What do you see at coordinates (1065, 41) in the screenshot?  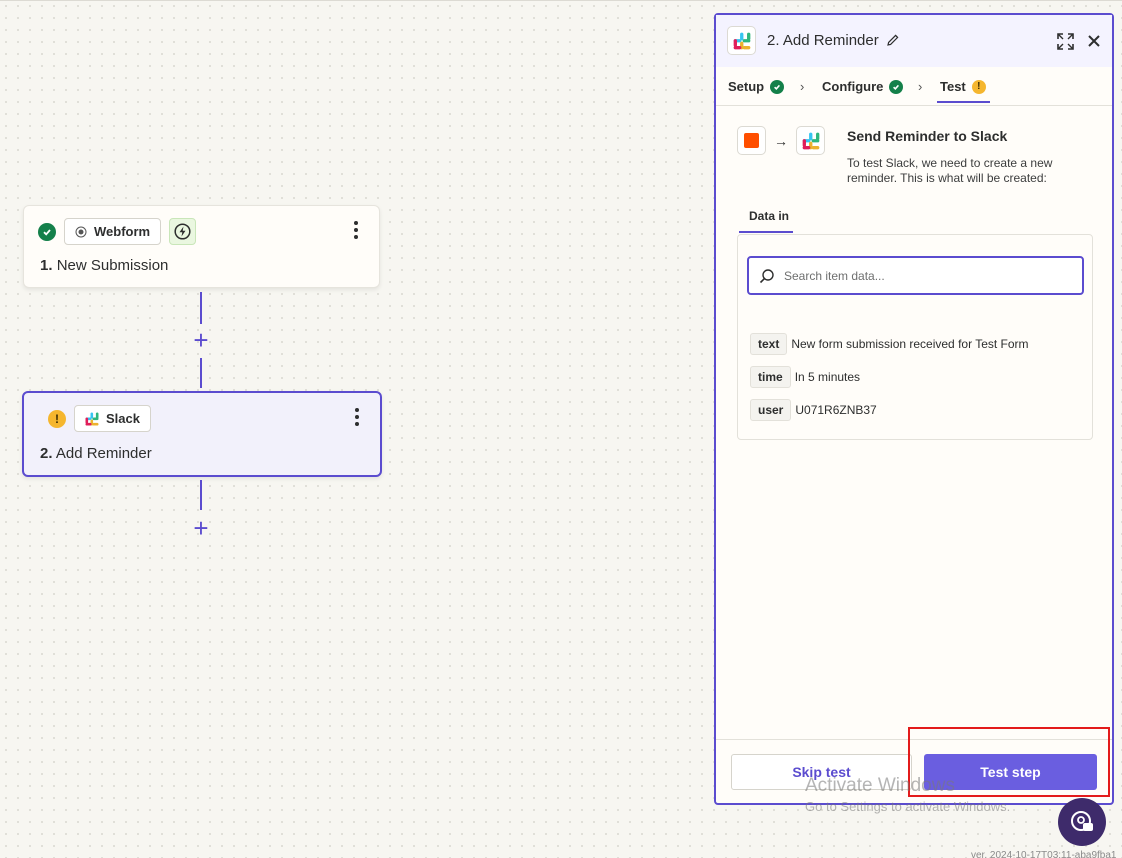 I see `expand-icon` at bounding box center [1065, 41].